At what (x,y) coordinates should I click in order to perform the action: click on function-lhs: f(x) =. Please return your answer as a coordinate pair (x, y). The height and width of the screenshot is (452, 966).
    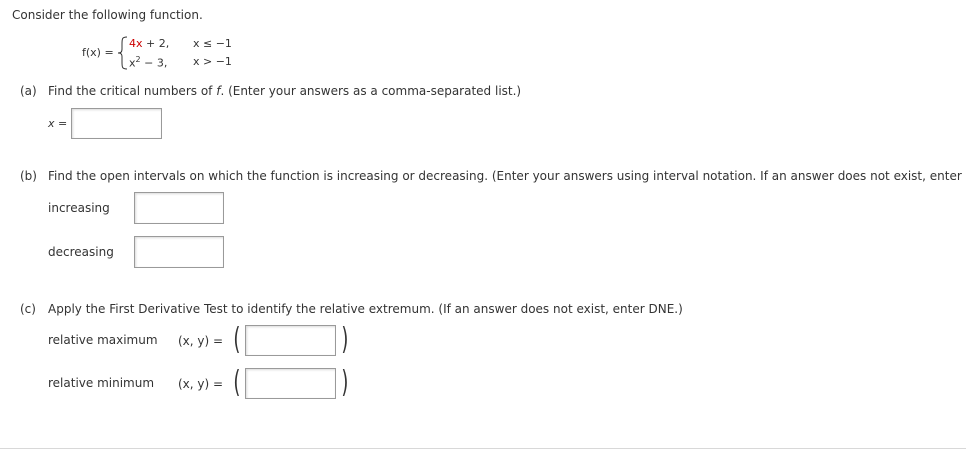
    Looking at the image, I should click on (98, 52).